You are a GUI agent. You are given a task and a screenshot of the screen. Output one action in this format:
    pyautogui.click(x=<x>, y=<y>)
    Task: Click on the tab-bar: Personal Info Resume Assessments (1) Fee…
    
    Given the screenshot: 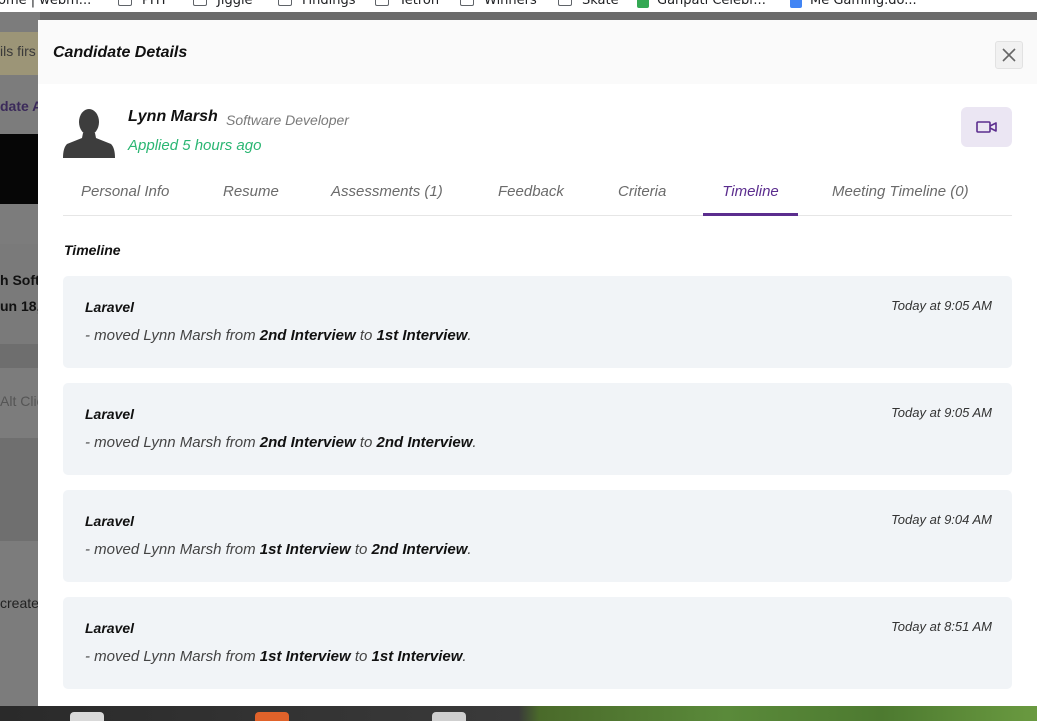 What is the action you would take?
    pyautogui.click(x=537, y=193)
    